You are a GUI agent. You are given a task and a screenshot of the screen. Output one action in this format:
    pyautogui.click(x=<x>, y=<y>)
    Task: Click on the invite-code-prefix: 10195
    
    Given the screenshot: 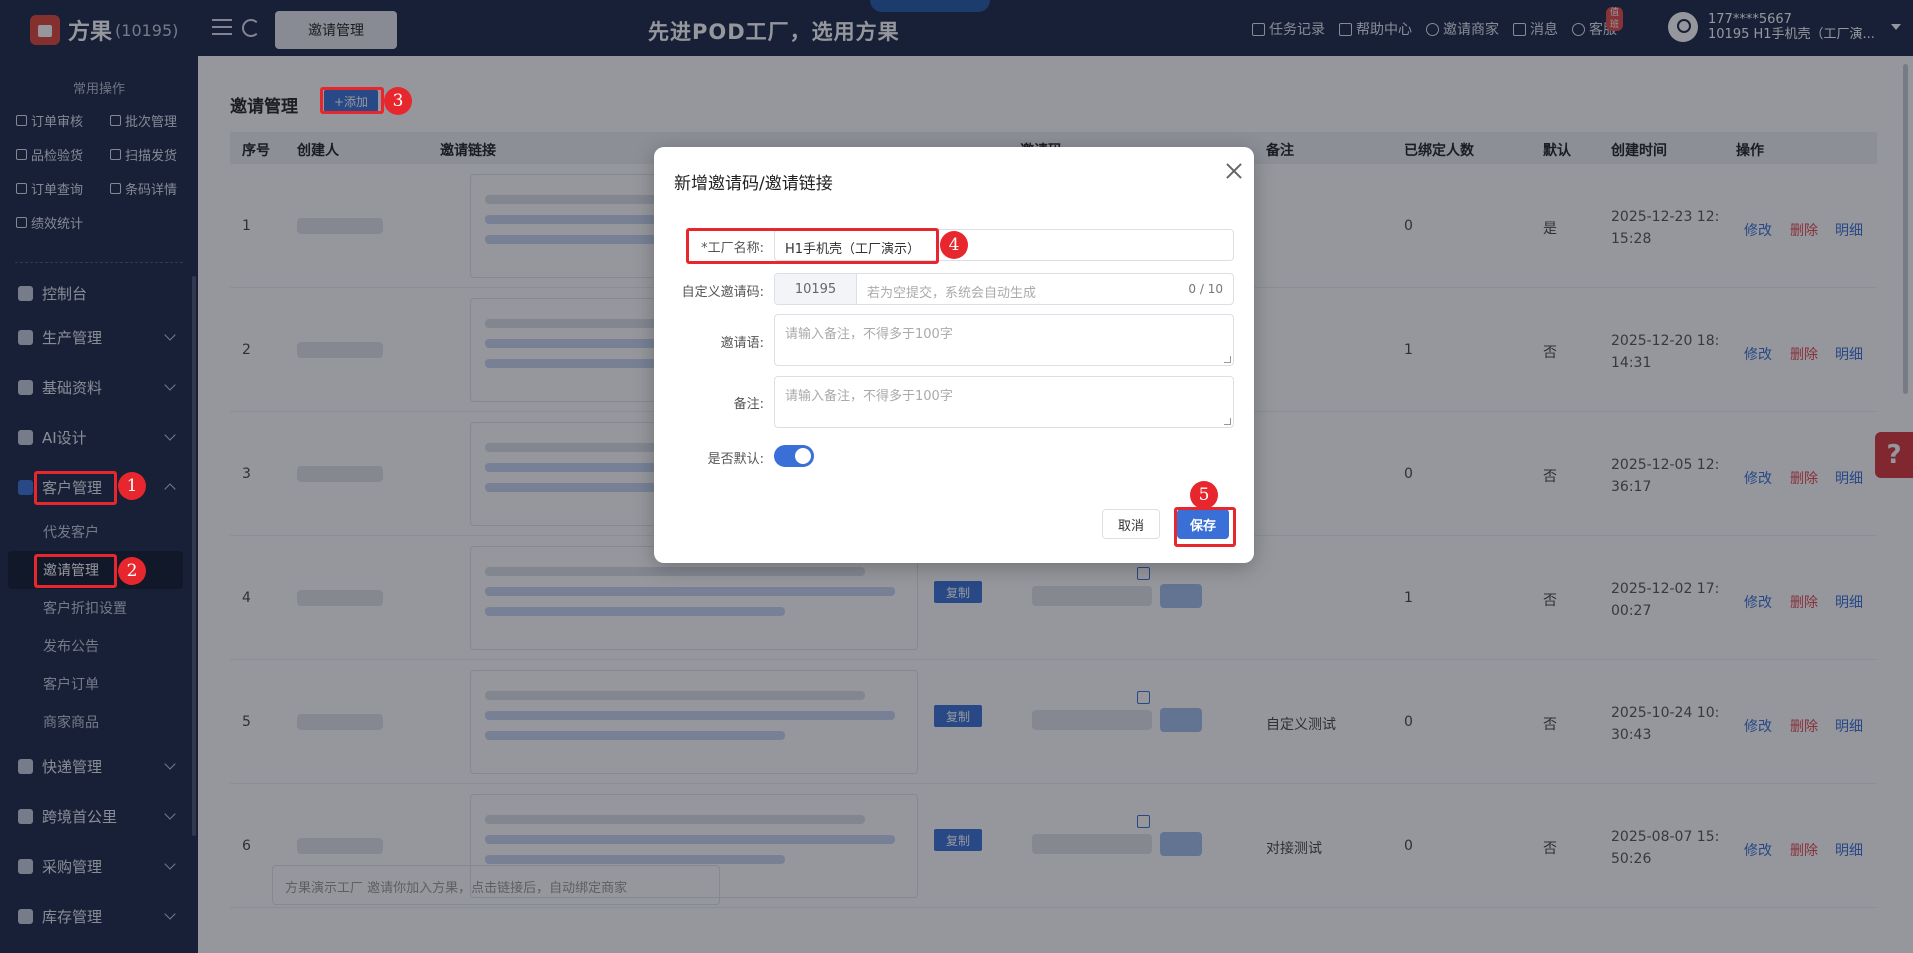 What is the action you would take?
    pyautogui.click(x=816, y=289)
    